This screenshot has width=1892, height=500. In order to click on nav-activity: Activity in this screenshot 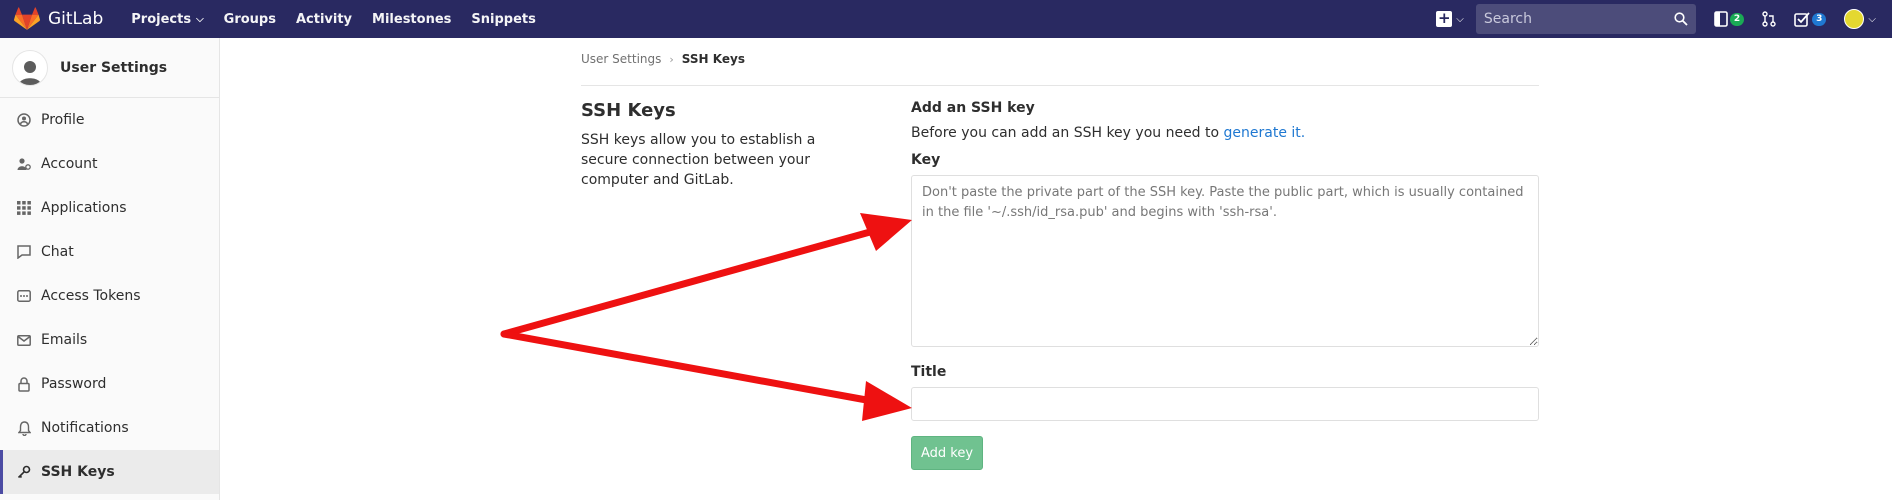, I will do `click(324, 19)`.